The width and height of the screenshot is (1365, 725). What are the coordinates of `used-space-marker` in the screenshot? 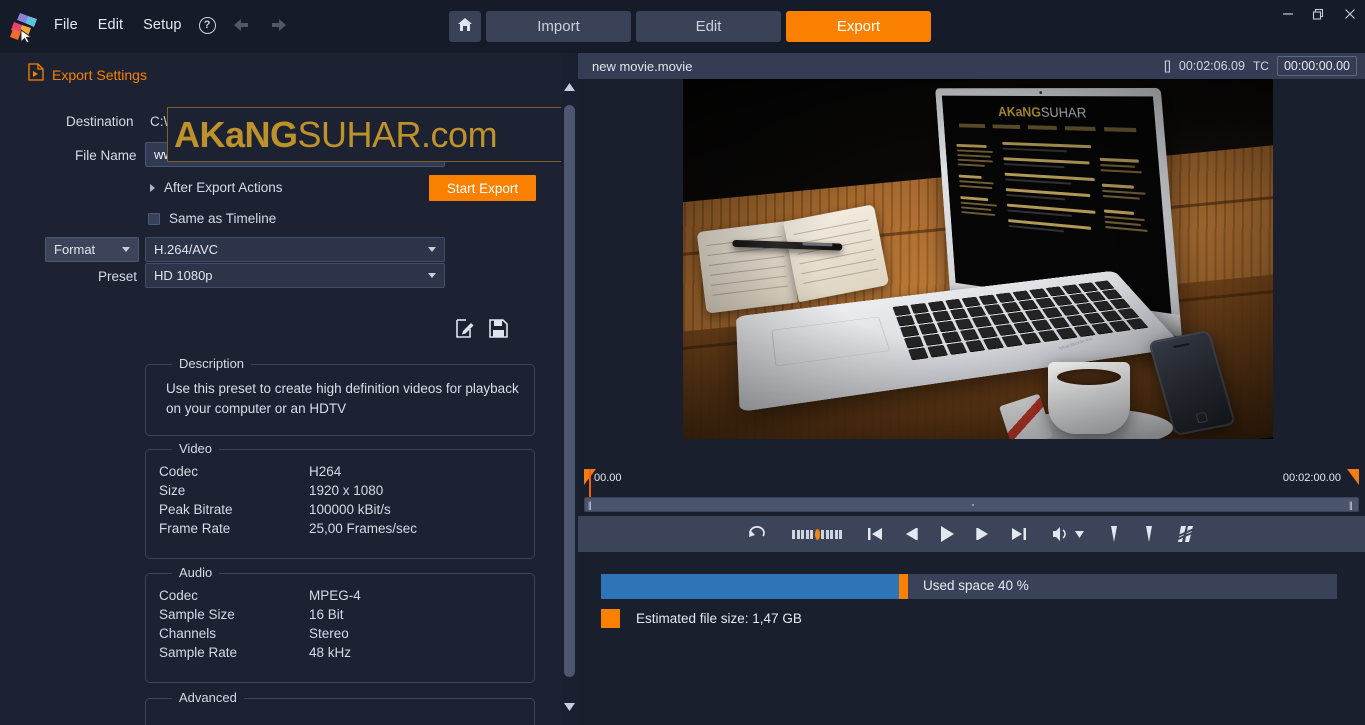 It's located at (903, 586).